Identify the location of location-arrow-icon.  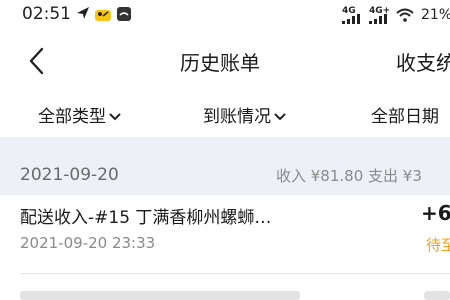
(83, 13).